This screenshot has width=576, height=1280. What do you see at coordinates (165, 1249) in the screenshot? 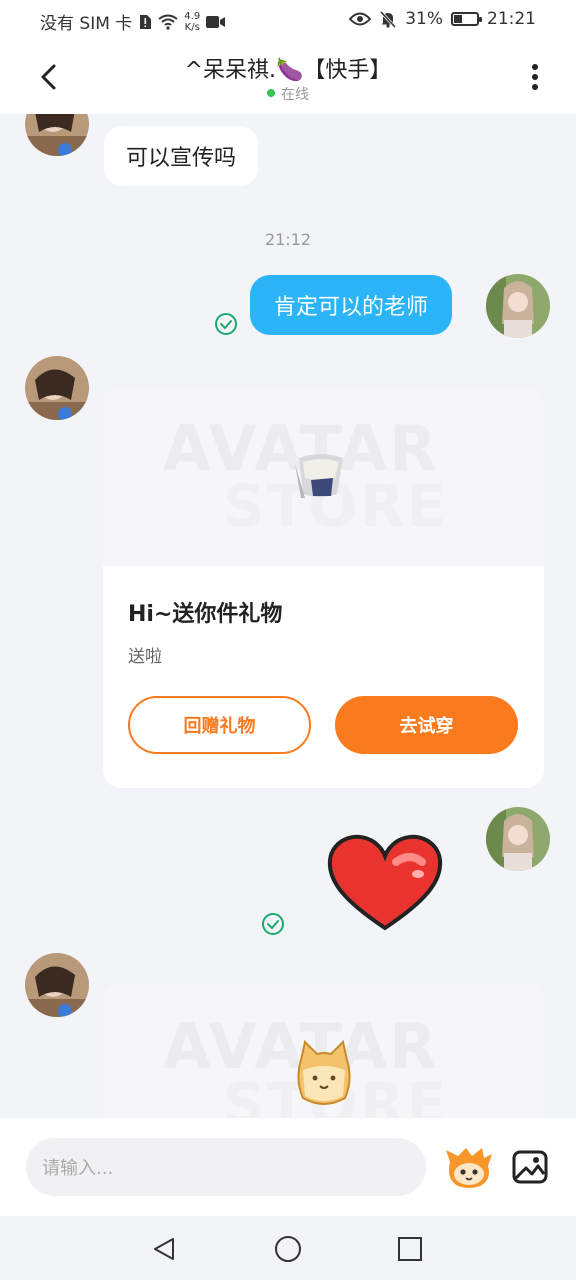
I see `nav-back-icon` at bounding box center [165, 1249].